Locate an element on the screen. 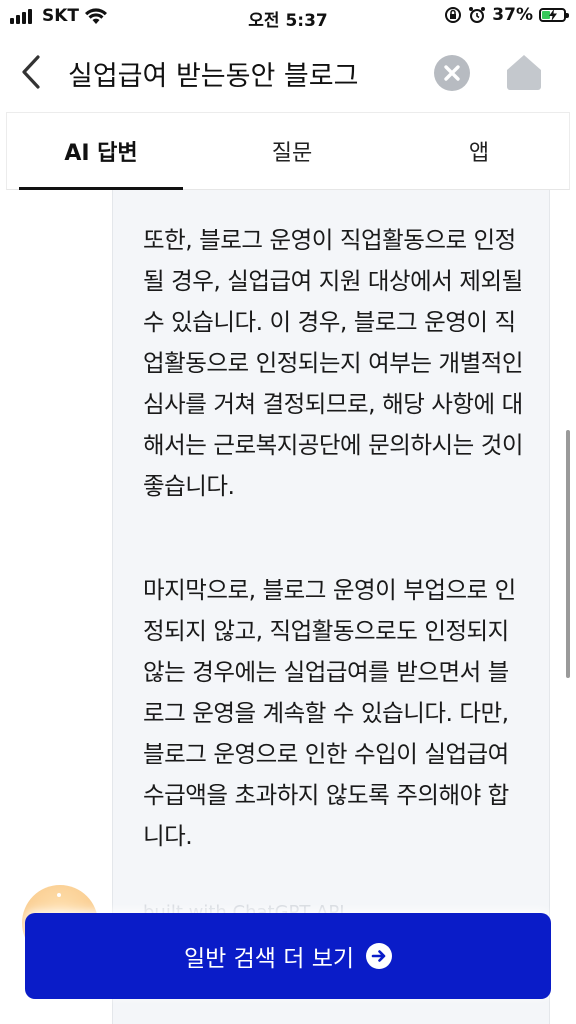 The width and height of the screenshot is (576, 1024). tab-label: AI 답변 is located at coordinates (101, 153).